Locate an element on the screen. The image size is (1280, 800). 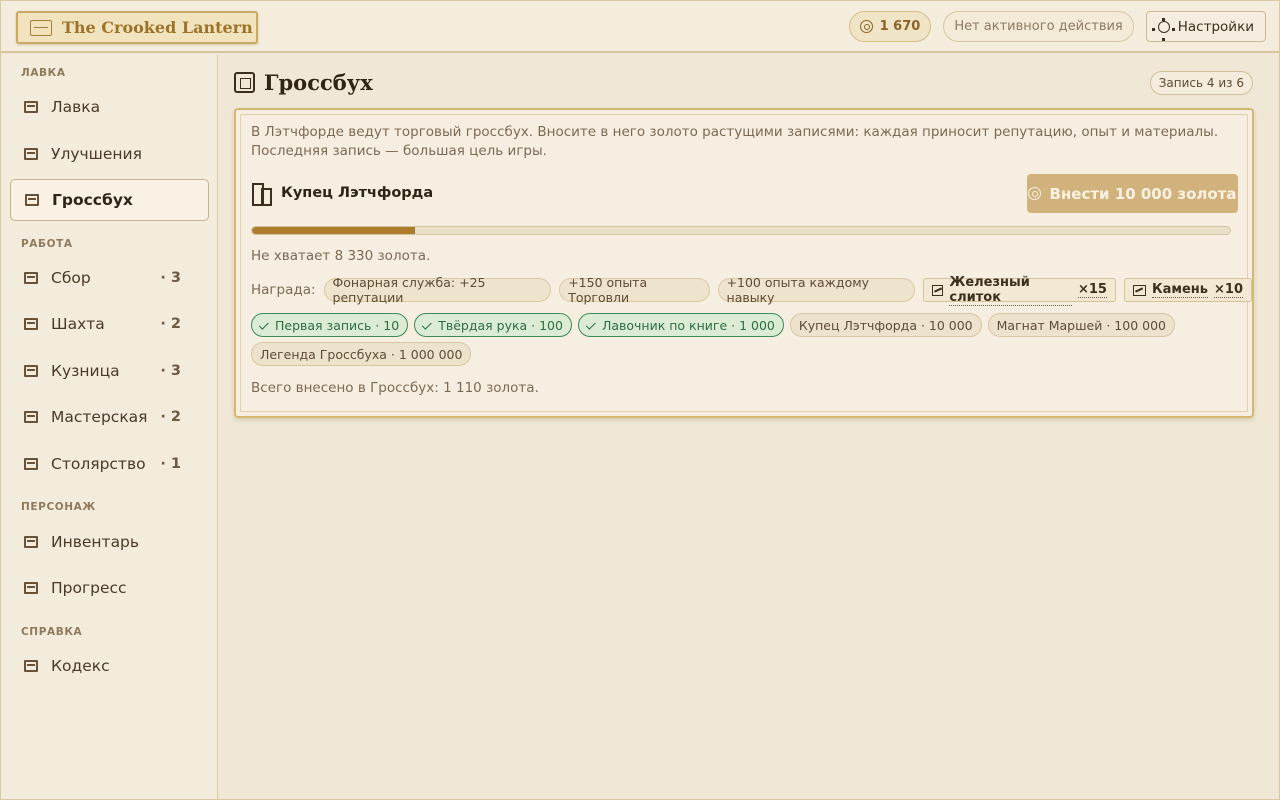
shop-icon is located at coordinates (31, 107).